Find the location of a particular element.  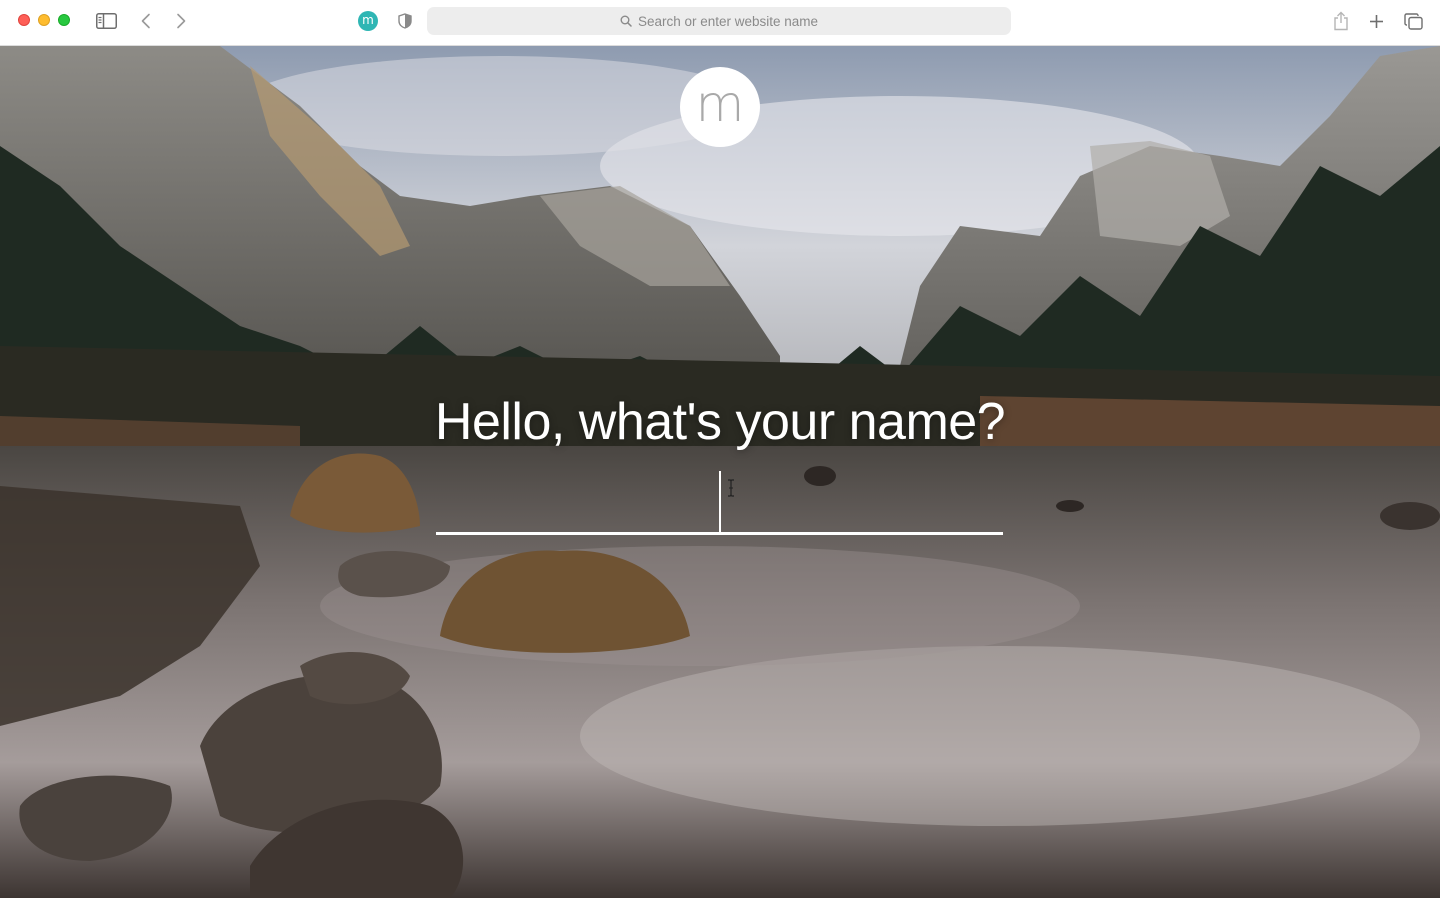

search-icon is located at coordinates (626, 21).